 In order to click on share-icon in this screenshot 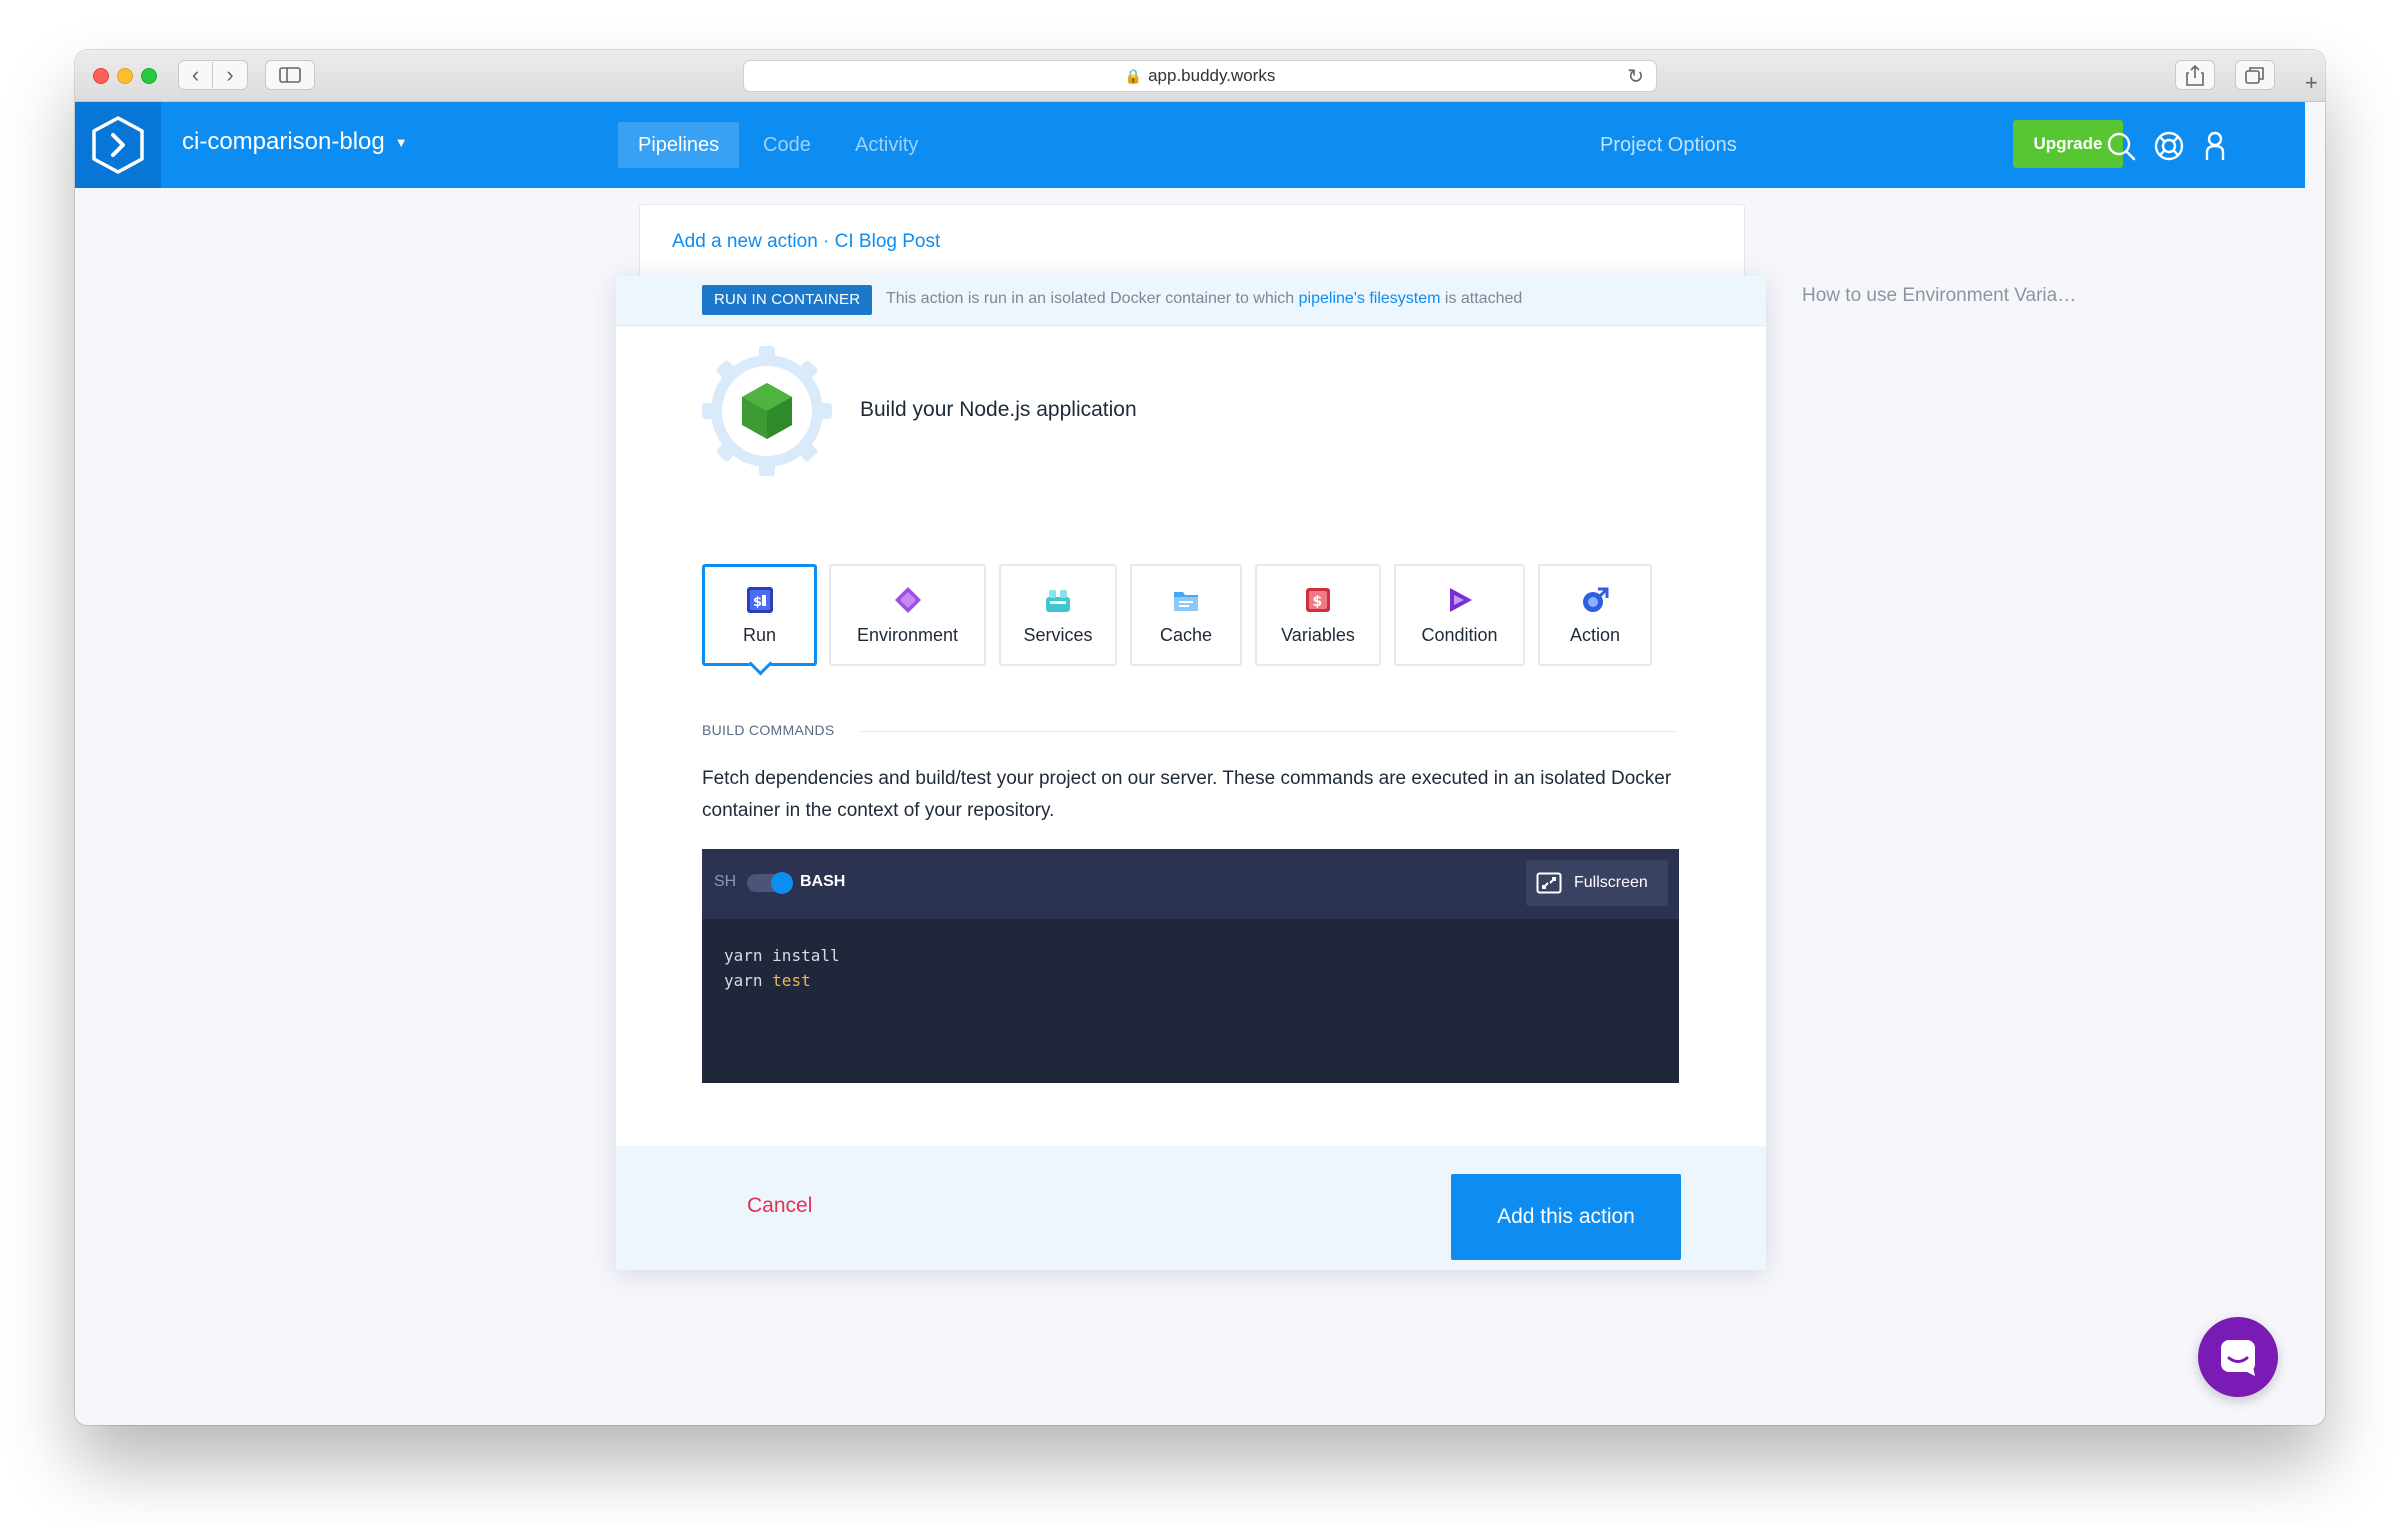, I will do `click(2195, 75)`.